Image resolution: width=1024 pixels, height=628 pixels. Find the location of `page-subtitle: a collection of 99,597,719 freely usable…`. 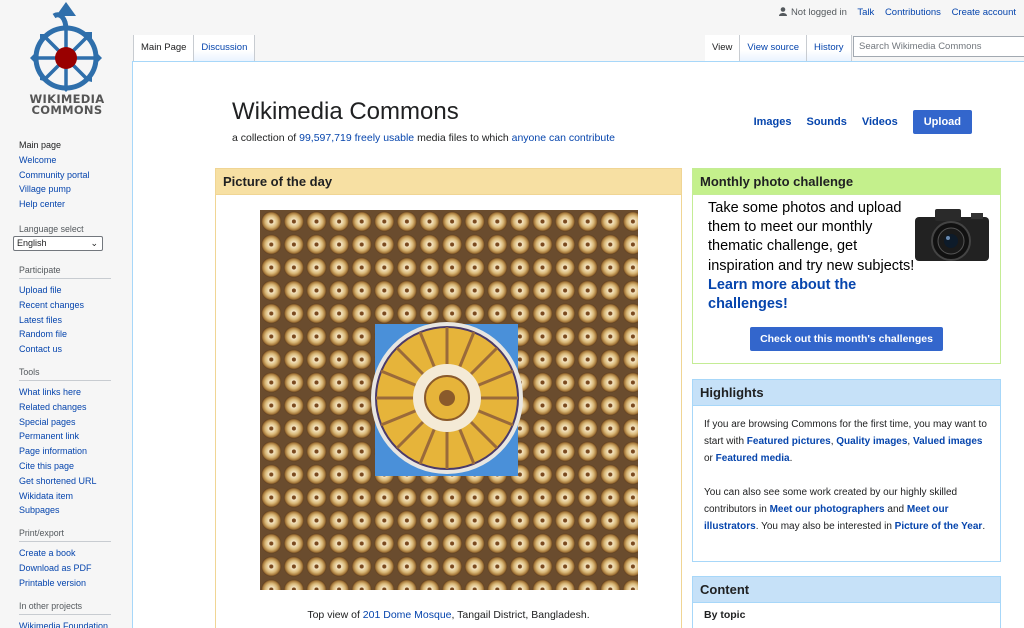

page-subtitle: a collection of 99,597,719 freely usable… is located at coordinates (423, 138).